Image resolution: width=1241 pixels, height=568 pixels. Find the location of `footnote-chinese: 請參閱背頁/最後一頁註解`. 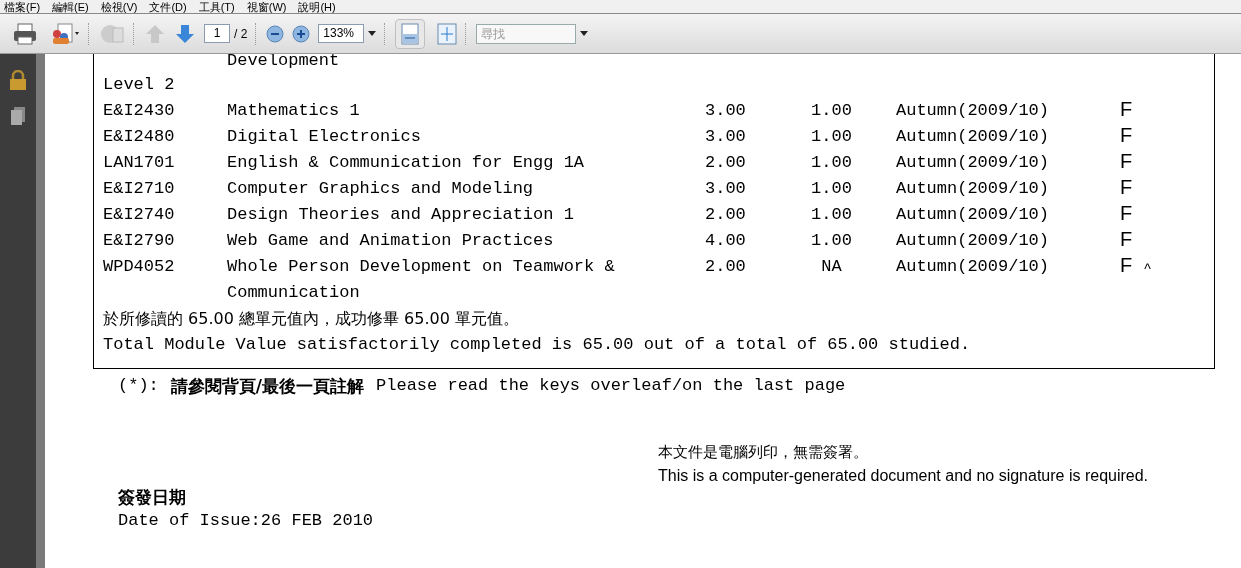

footnote-chinese: 請參閱背頁/最後一頁註解 is located at coordinates (267, 386).